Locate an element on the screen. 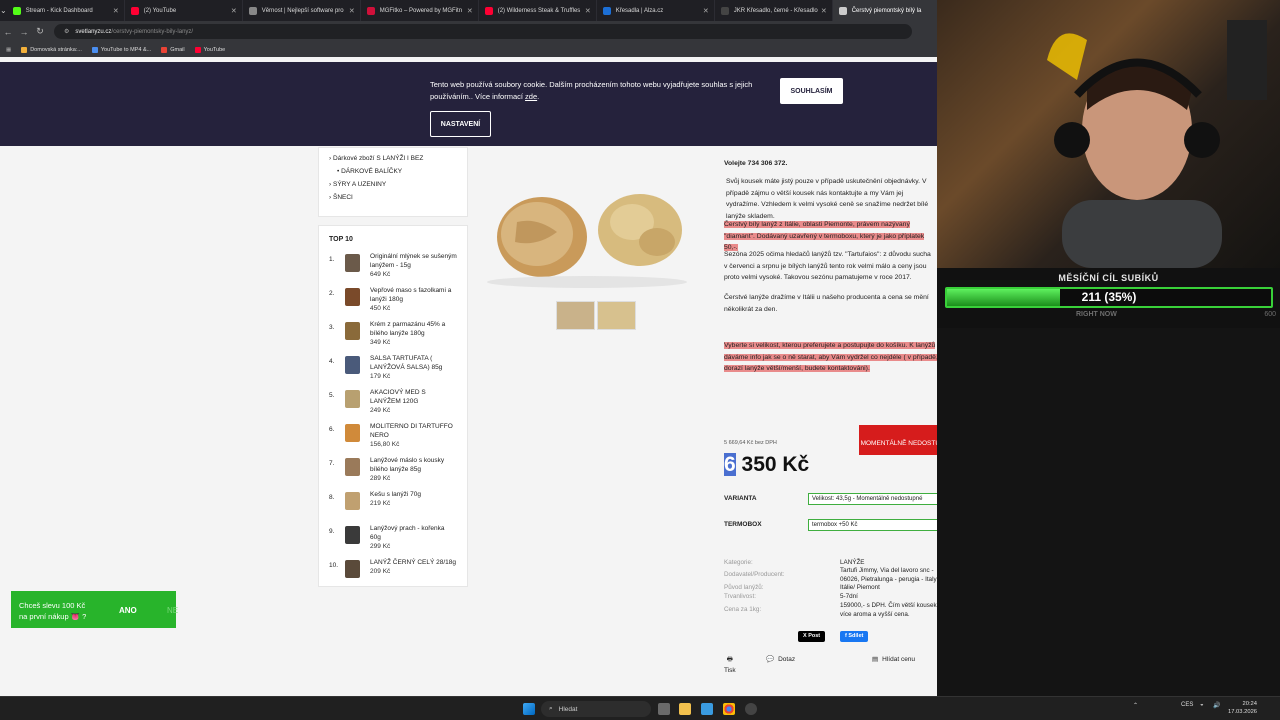 This screenshot has width=1280, height=720. top10-item: 9. Lanýžový prach - kořenka 60g 299 Kč is located at coordinates (393, 538).